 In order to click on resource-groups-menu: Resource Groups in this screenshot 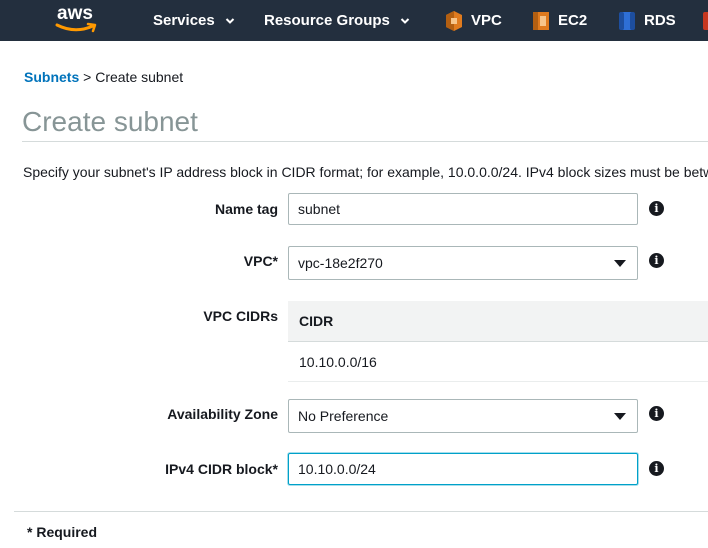, I will do `click(337, 20)`.